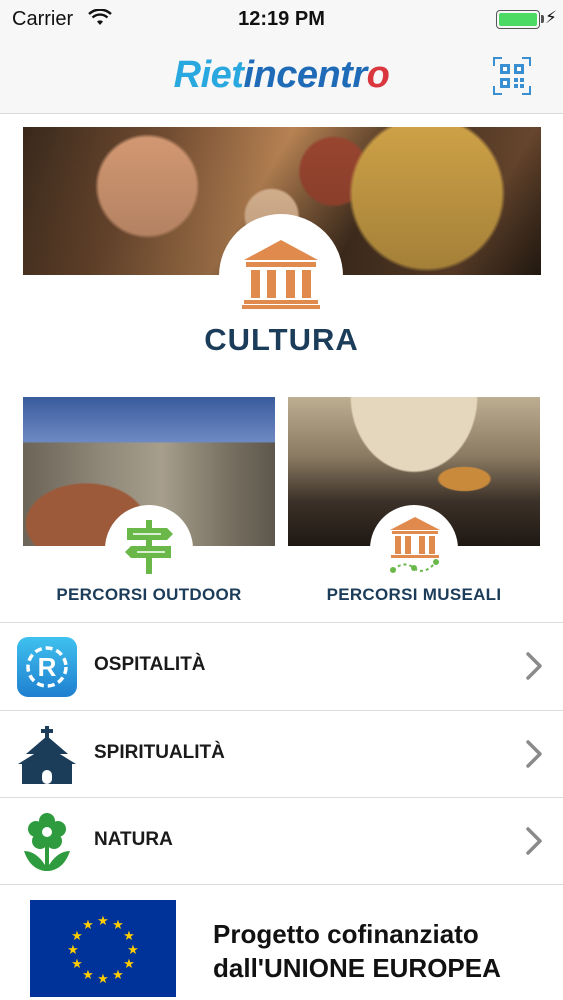 Image resolution: width=563 pixels, height=1000 pixels. Describe the element at coordinates (346, 934) in the screenshot. I see `funding-line-1: Progetto cofinanziato` at that location.